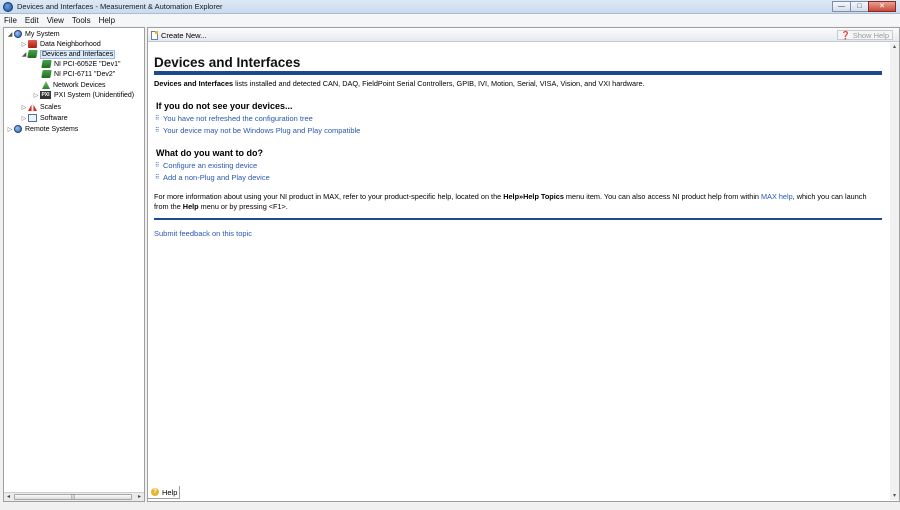  What do you see at coordinates (859, 6) in the screenshot?
I see `maximize-button: □` at bounding box center [859, 6].